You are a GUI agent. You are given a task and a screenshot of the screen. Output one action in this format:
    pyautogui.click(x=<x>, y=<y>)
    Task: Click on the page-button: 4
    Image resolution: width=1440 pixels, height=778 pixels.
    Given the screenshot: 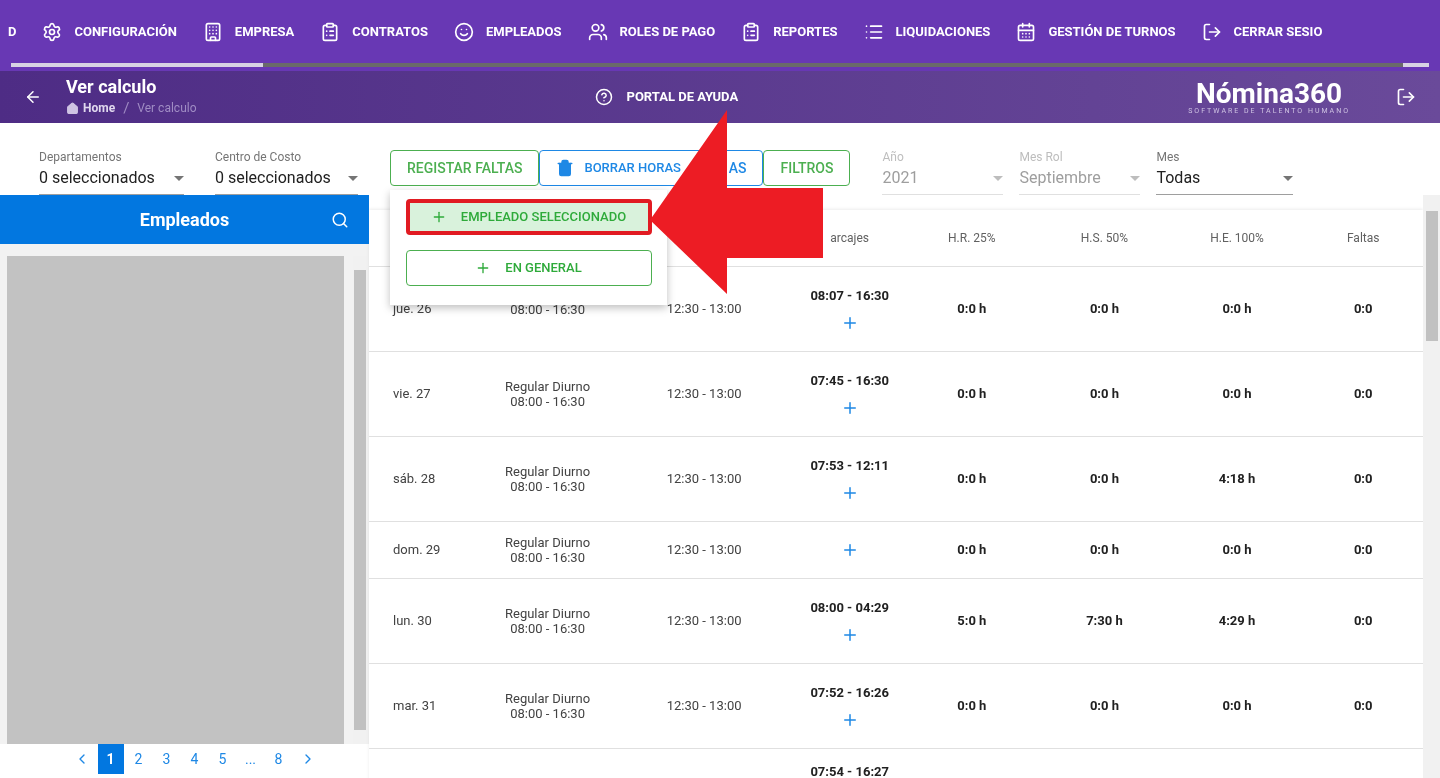 What is the action you would take?
    pyautogui.click(x=194, y=759)
    